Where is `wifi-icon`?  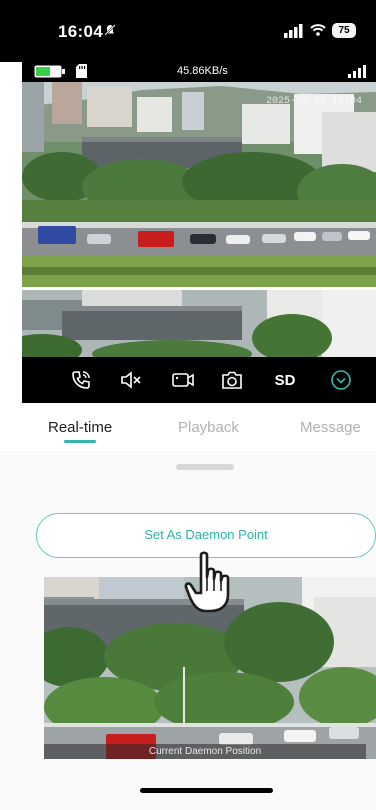
wifi-icon is located at coordinates (318, 30).